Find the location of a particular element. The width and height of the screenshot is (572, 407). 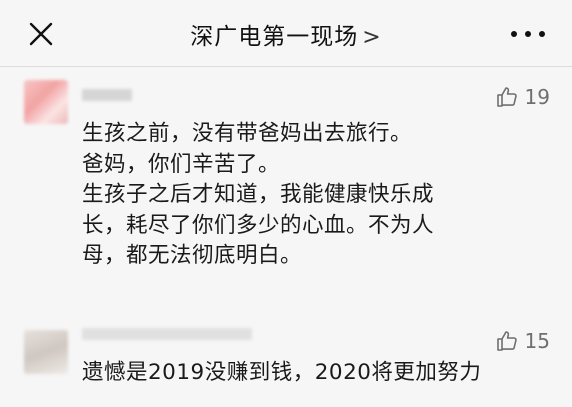

more-button is located at coordinates (528, 34).